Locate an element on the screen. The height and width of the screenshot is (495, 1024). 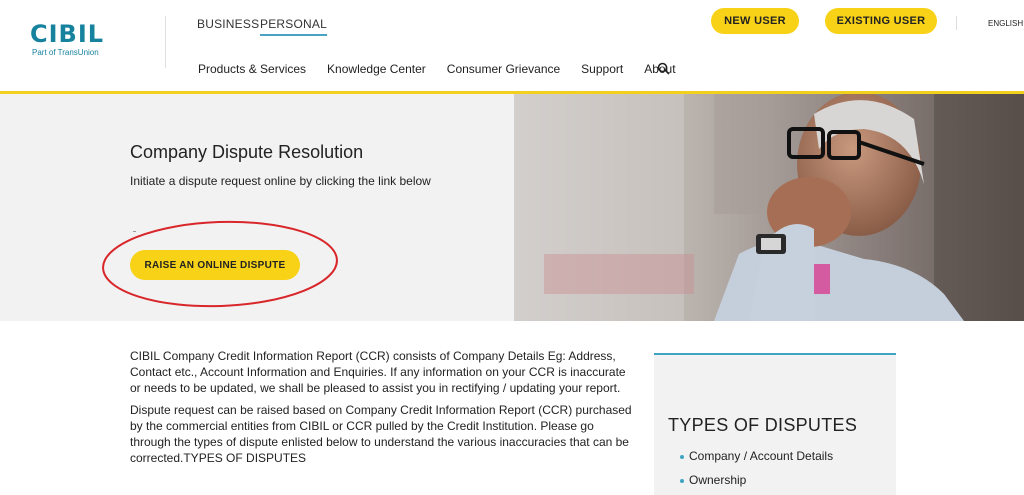
logo-text: CIBIL is located at coordinates (67, 34).